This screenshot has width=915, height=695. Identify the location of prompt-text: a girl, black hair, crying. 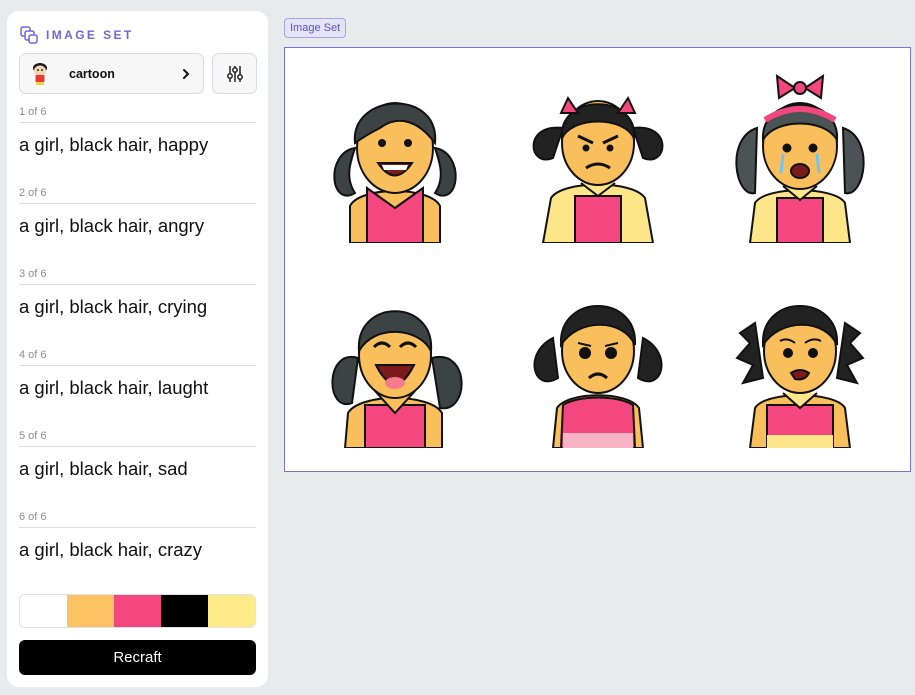
(137, 307).